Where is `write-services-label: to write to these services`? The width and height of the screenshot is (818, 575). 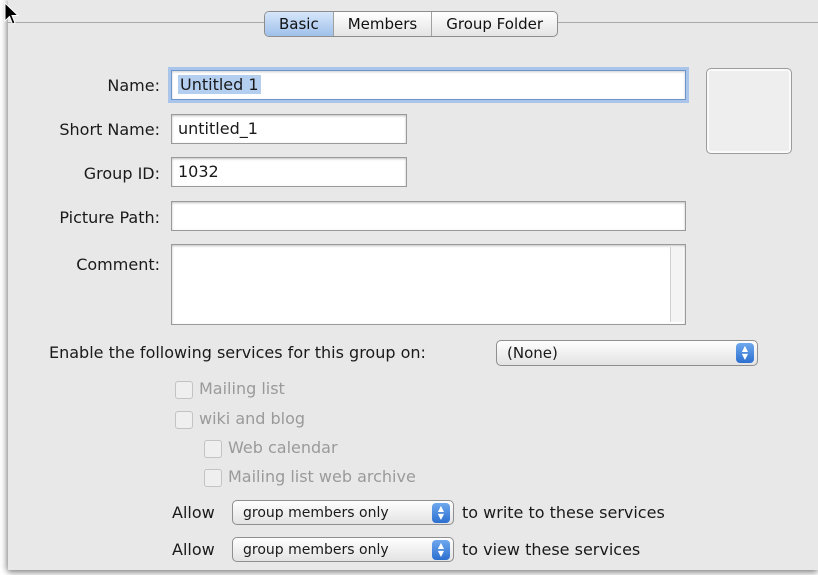 write-services-label: to write to these services is located at coordinates (563, 512).